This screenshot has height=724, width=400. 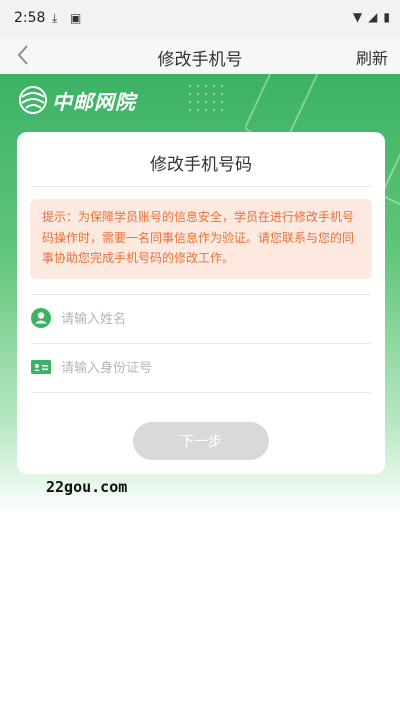 What do you see at coordinates (76, 18) in the screenshot?
I see `notification-icon: ▣` at bounding box center [76, 18].